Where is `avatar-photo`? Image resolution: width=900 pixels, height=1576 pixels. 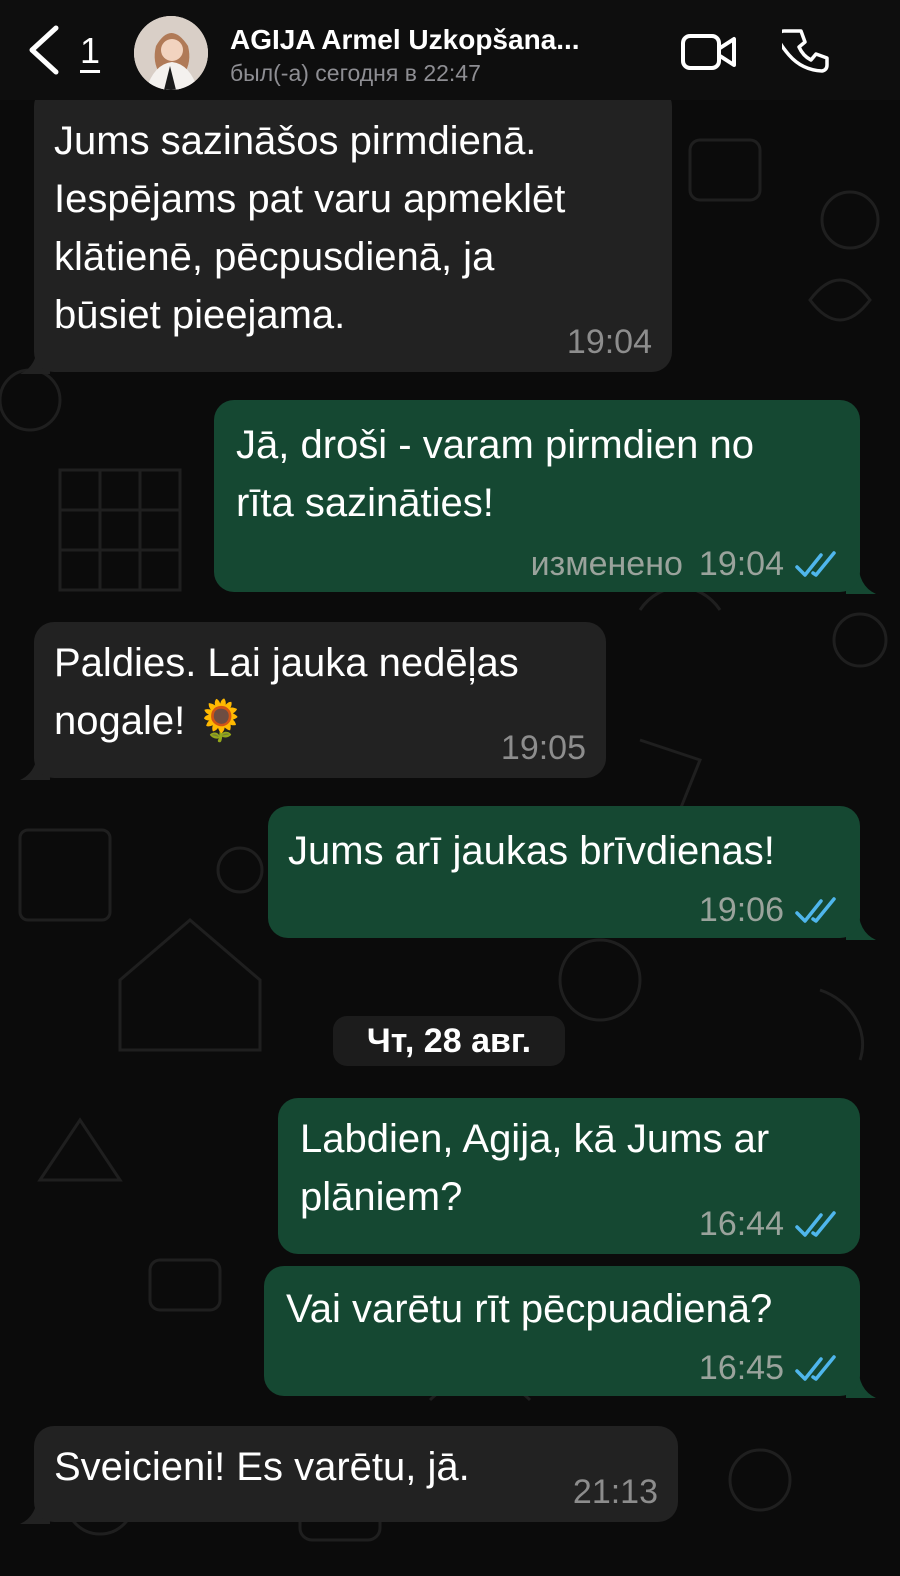 avatar-photo is located at coordinates (171, 53).